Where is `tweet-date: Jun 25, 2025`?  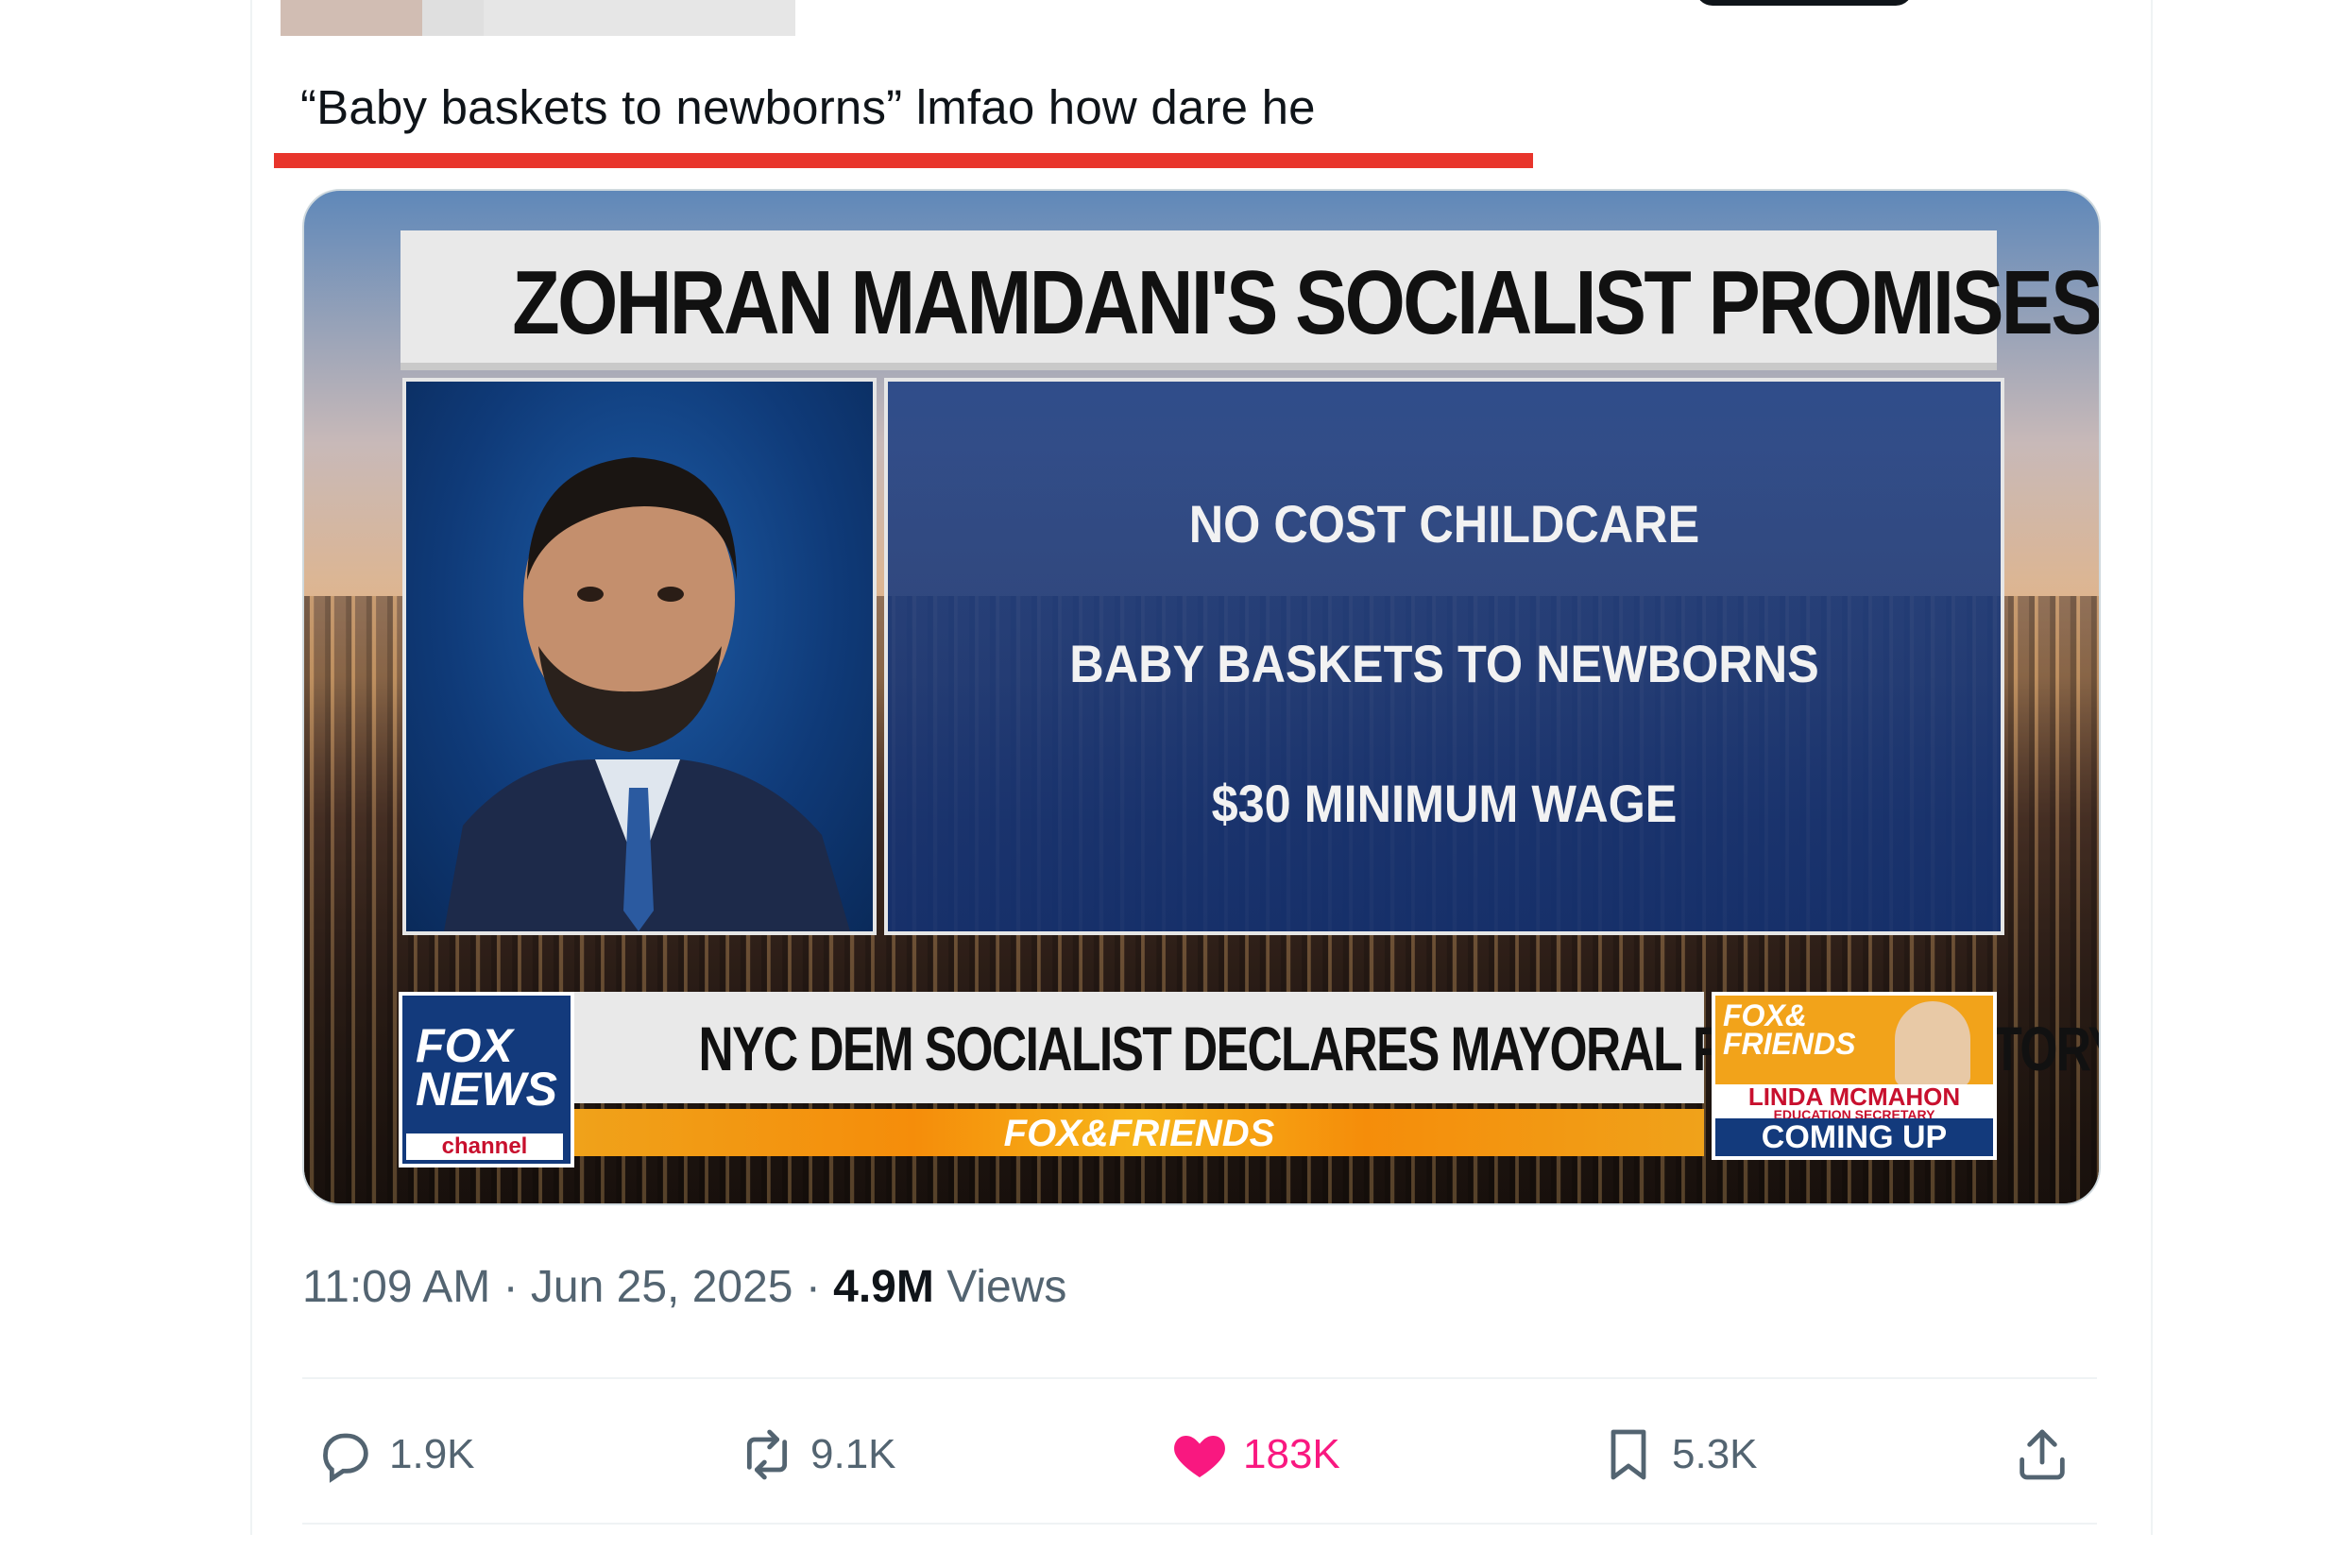 tweet-date: Jun 25, 2025 is located at coordinates (662, 1287).